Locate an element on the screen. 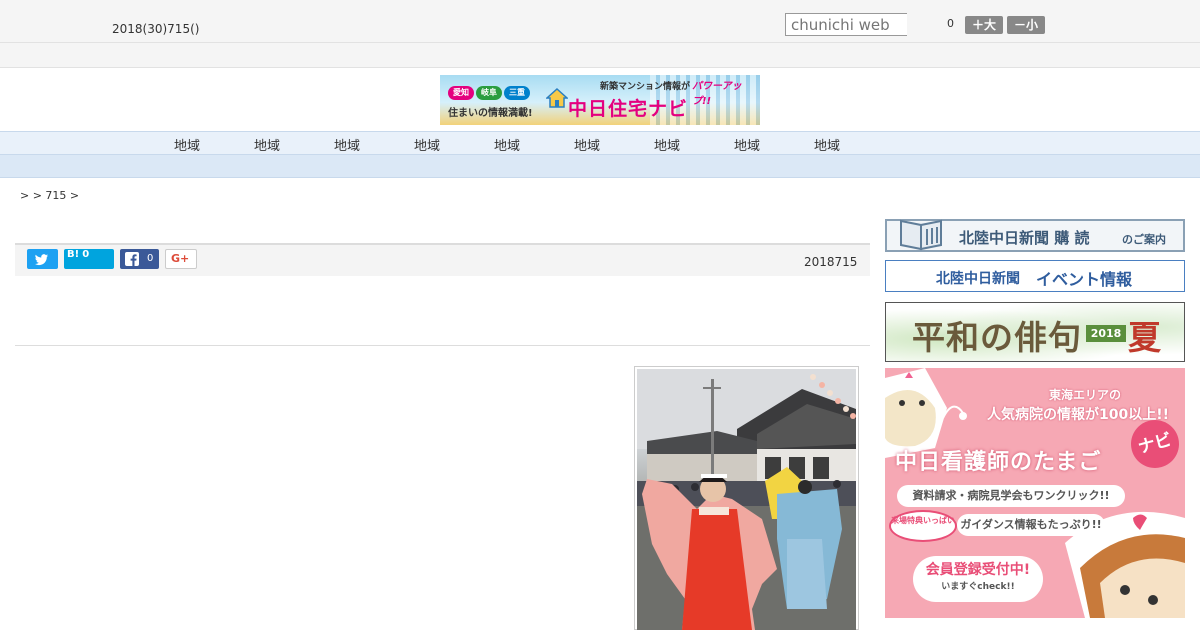  banner-pref-gifu: 岐阜 is located at coordinates (489, 93).